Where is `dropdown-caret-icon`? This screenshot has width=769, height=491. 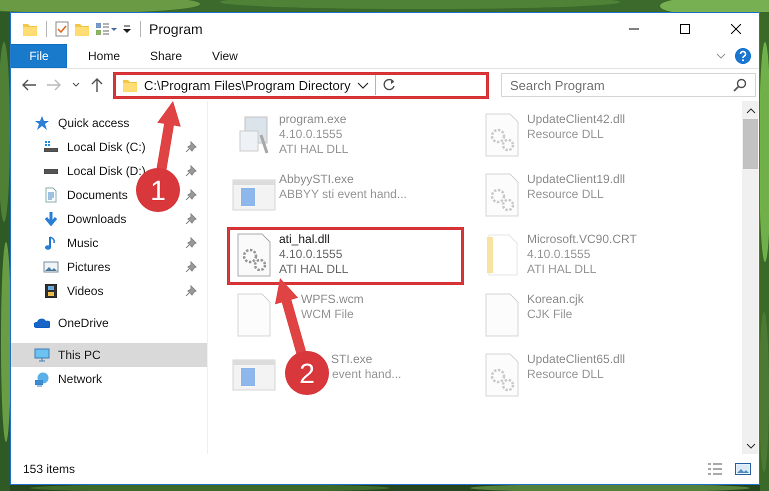 dropdown-caret-icon is located at coordinates (362, 85).